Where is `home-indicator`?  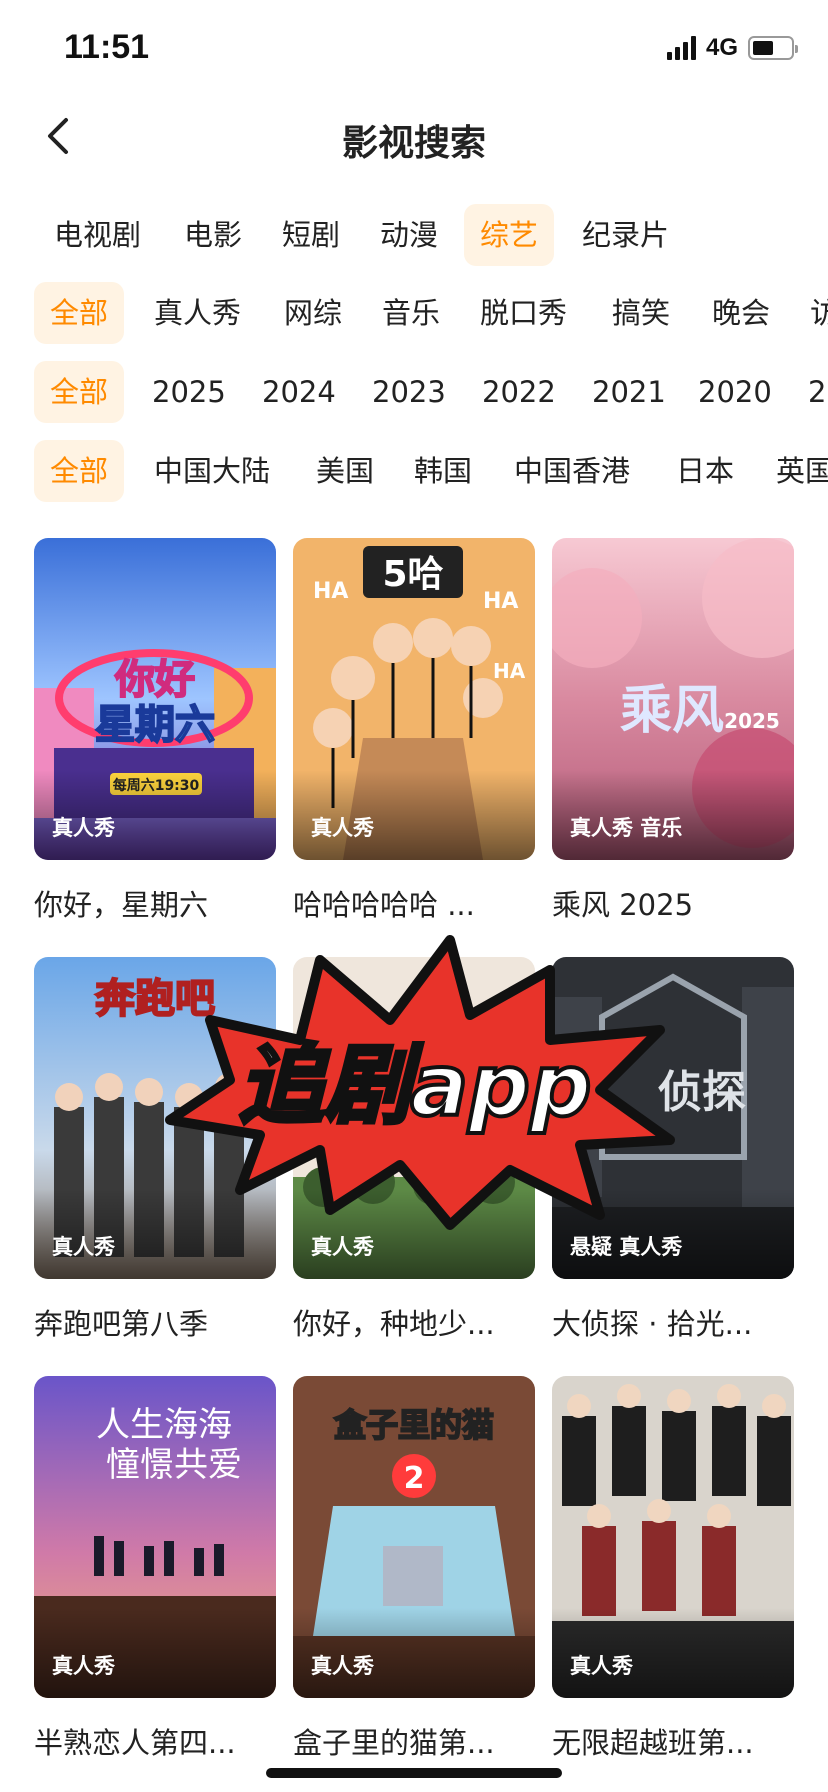
home-indicator is located at coordinates (414, 1773).